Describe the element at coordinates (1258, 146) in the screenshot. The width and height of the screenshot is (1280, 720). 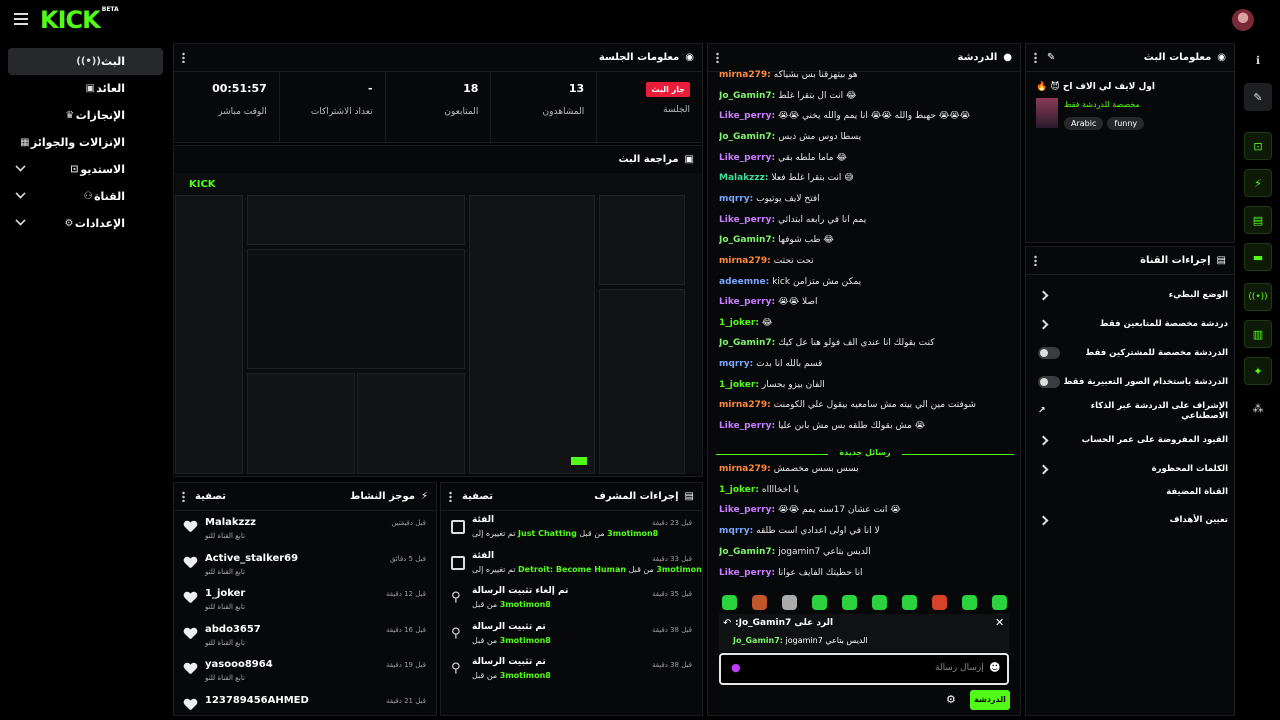
I see `stream-preview-icon: ⊡` at that location.